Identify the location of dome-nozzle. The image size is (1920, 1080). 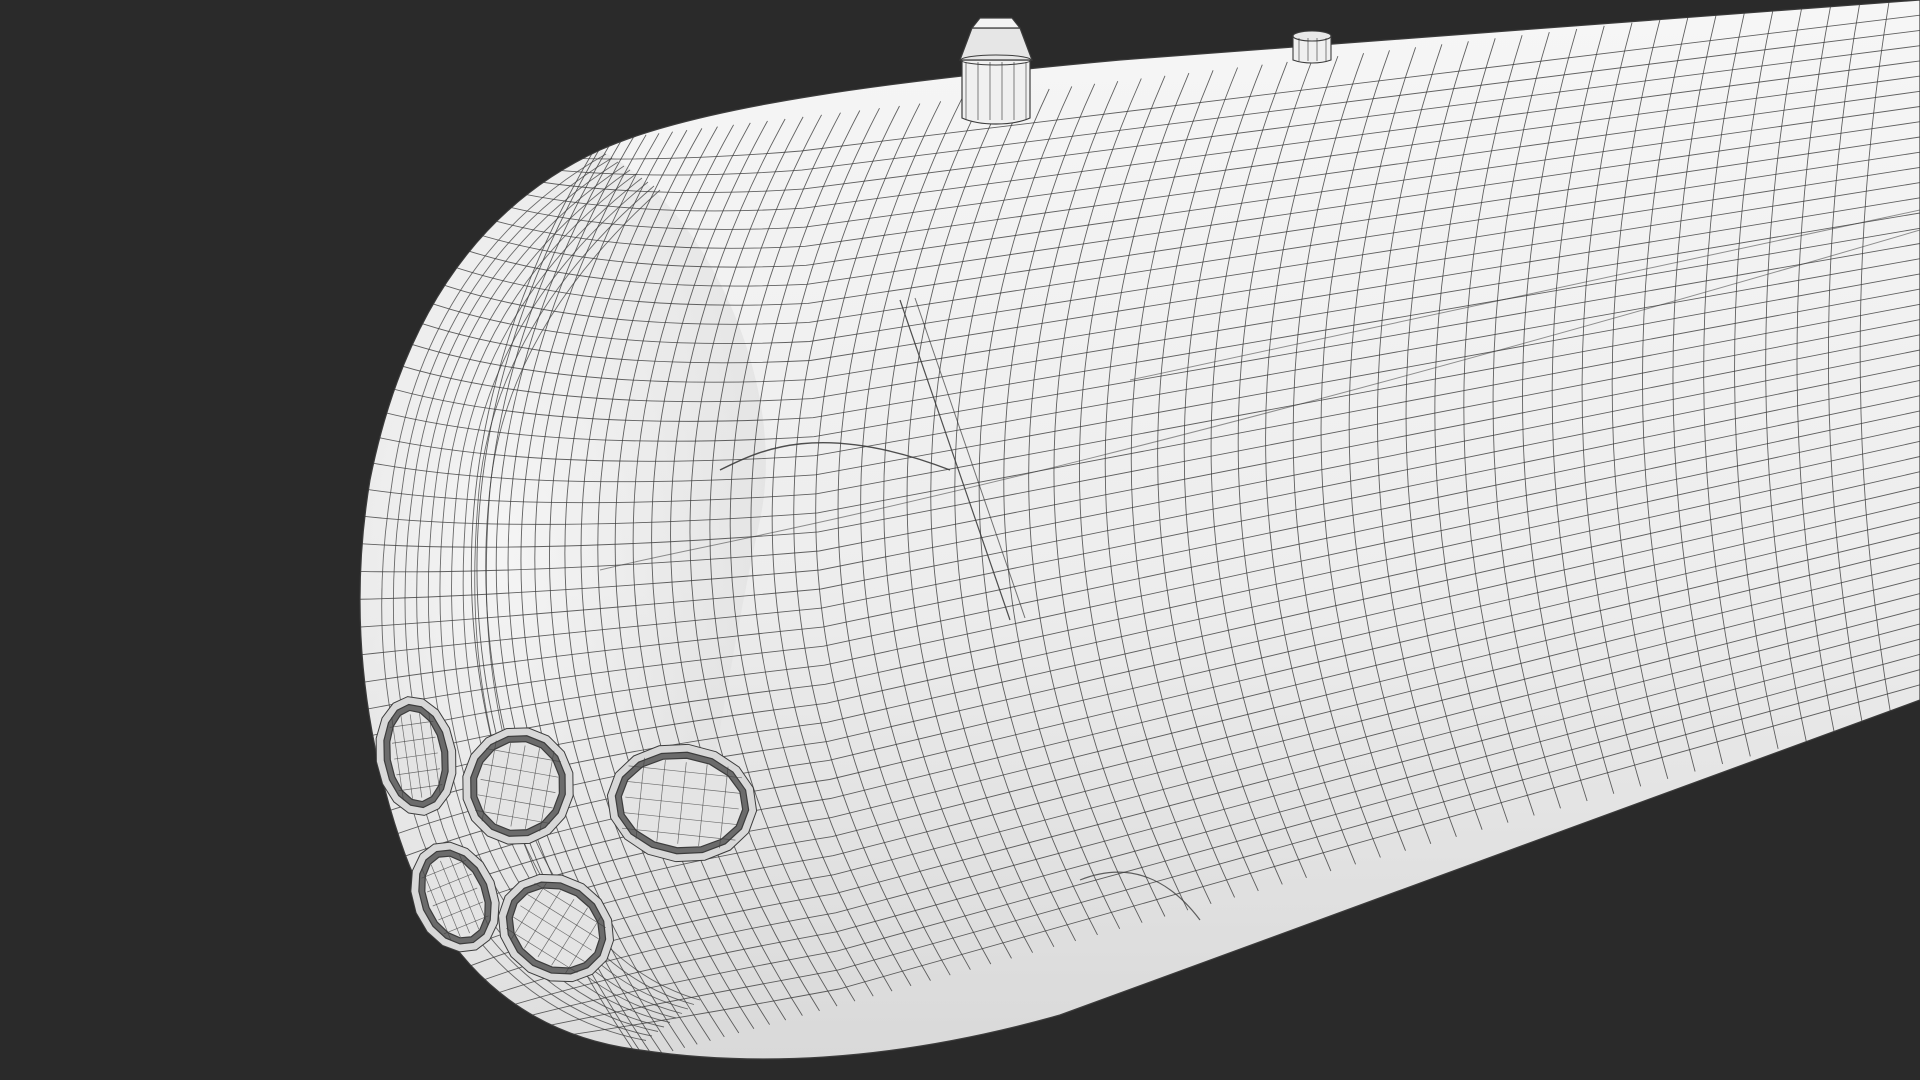
(996, 71).